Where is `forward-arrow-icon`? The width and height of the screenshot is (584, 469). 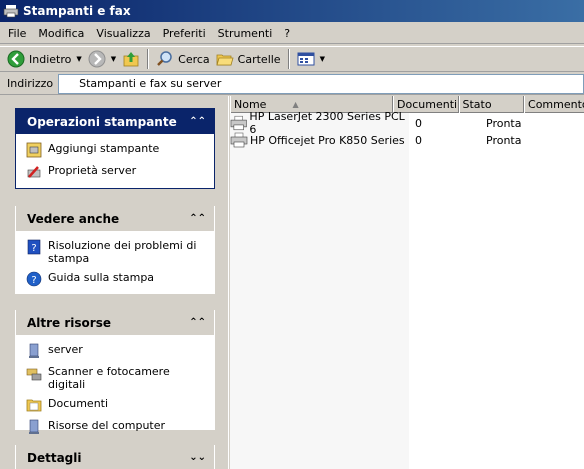 forward-arrow-icon is located at coordinates (97, 59).